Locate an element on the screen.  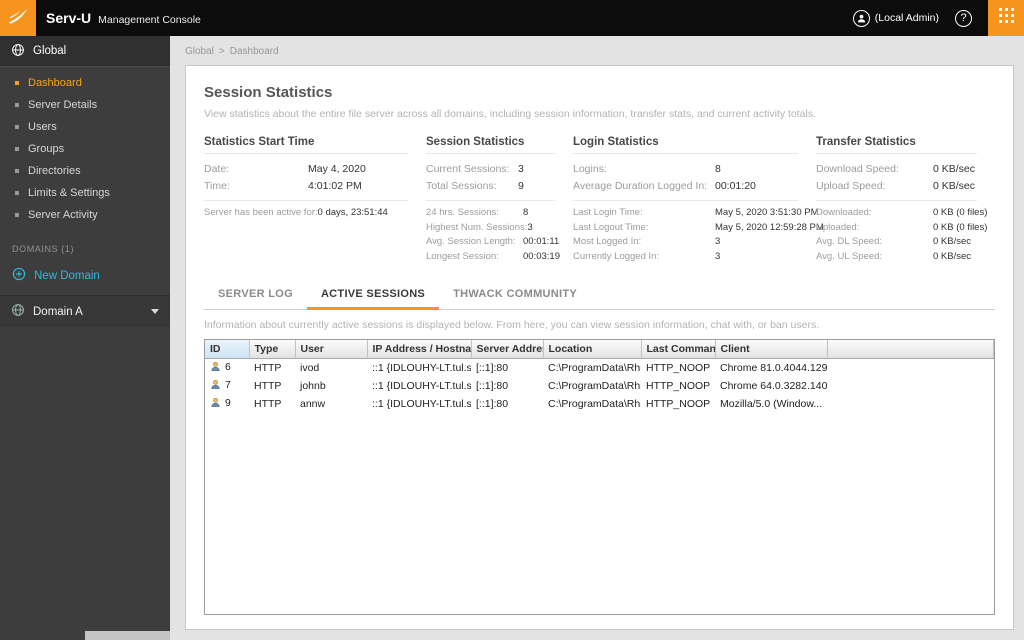
local-admin-menu: (Local Admin) is located at coordinates (895, 18).